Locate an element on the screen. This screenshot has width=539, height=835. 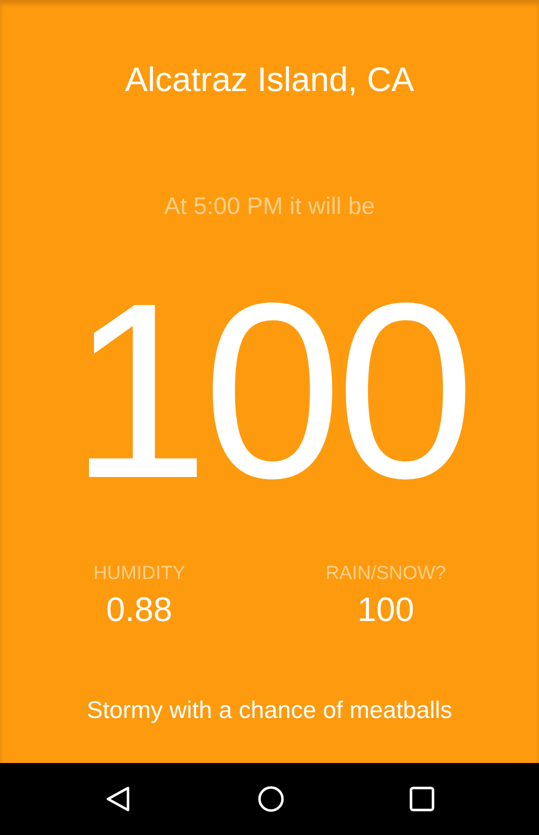
recent-apps-icon is located at coordinates (422, 799).